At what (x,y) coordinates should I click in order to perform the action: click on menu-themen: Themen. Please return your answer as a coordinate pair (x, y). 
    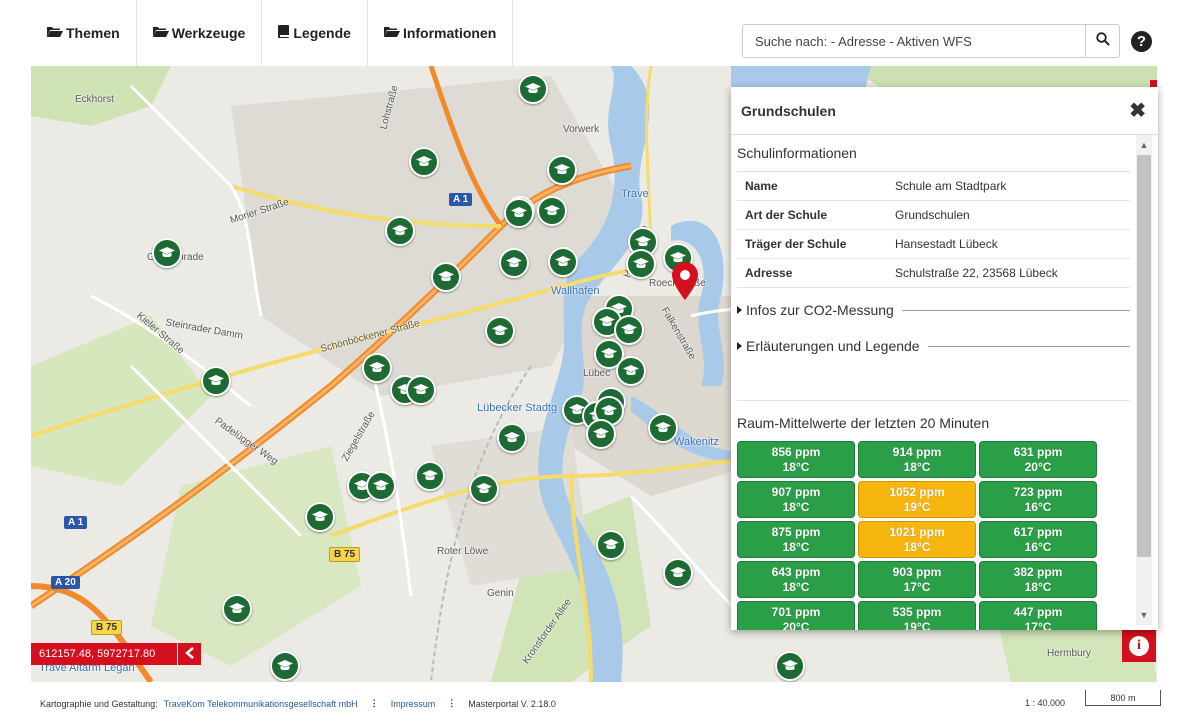
    Looking at the image, I should click on (84, 33).